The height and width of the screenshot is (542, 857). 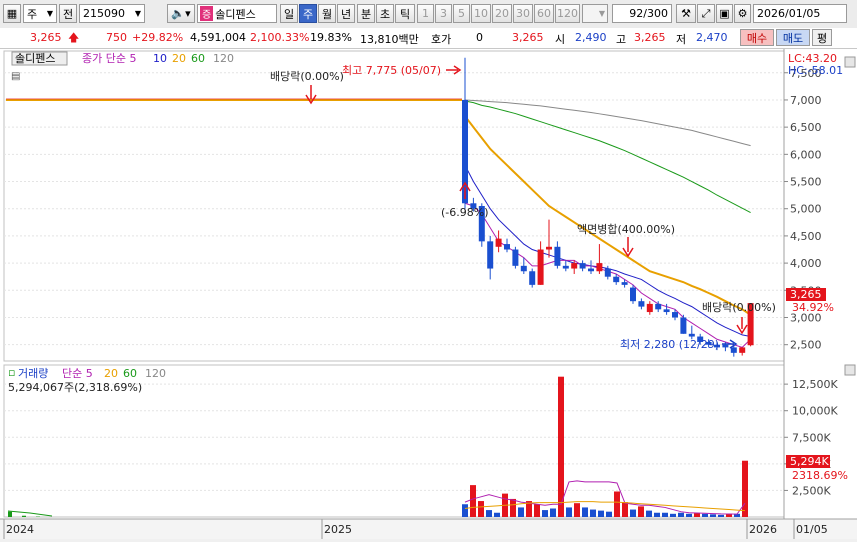 I want to click on sell-button: 매도, so click(x=793, y=37).